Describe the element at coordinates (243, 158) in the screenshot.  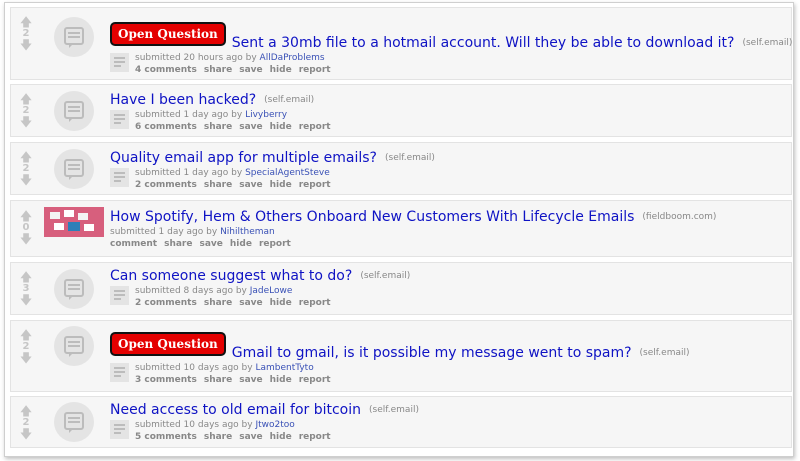
I see `post-title: Quality email app for multiple emails?` at that location.